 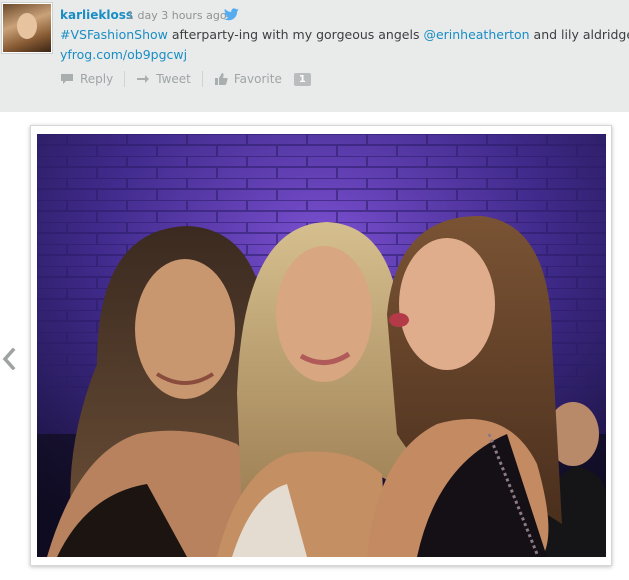 I want to click on avatar-face, so click(x=27, y=26).